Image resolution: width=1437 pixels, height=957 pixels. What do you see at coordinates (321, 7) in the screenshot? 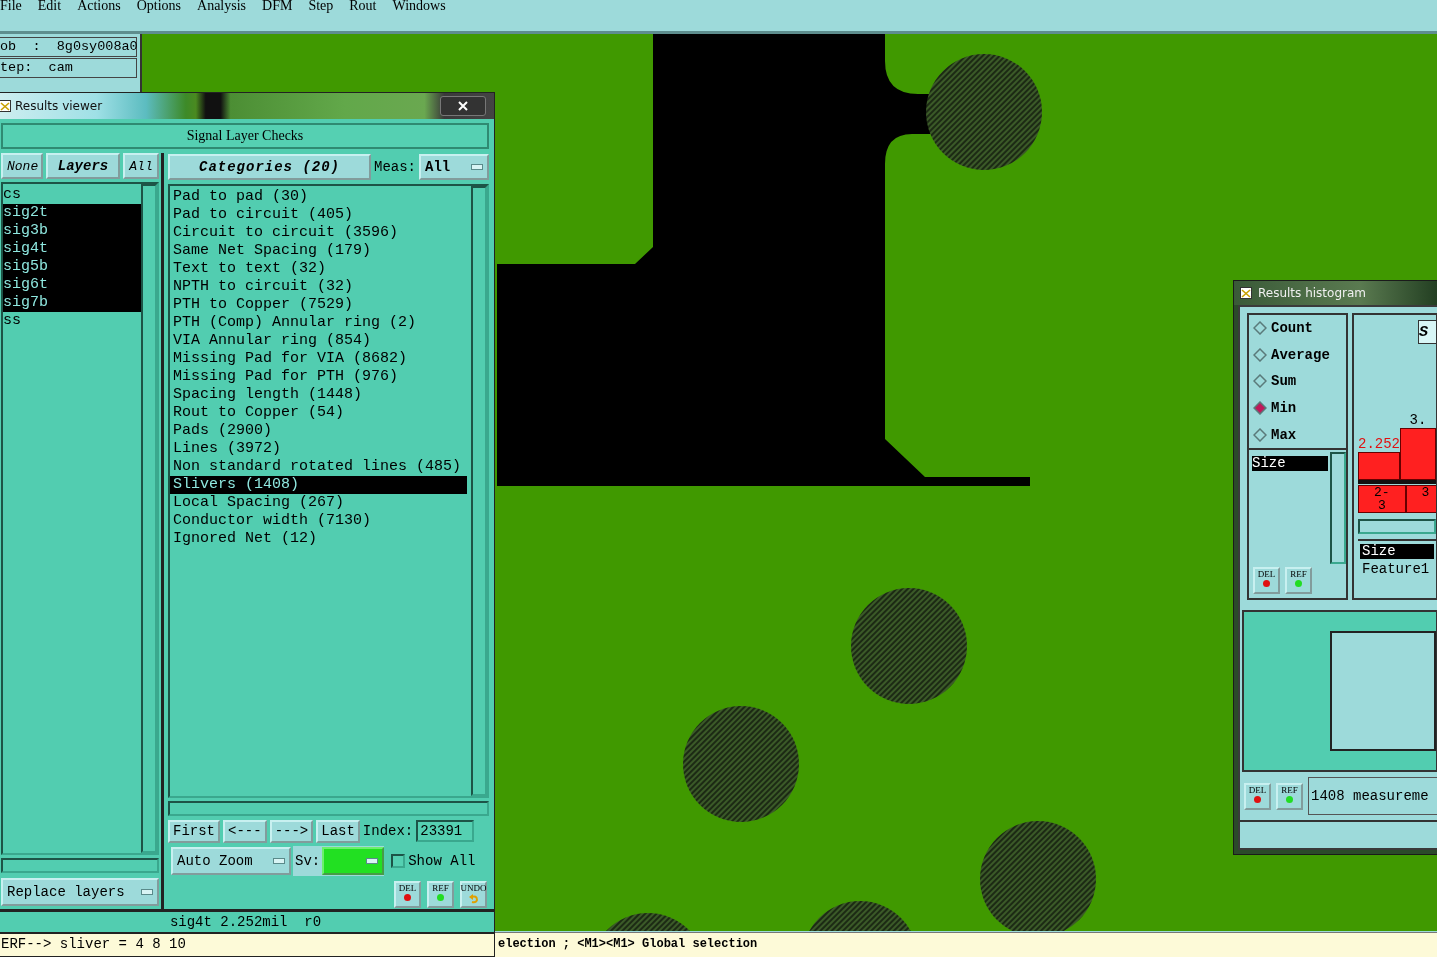
I see `menu-item: Step` at bounding box center [321, 7].